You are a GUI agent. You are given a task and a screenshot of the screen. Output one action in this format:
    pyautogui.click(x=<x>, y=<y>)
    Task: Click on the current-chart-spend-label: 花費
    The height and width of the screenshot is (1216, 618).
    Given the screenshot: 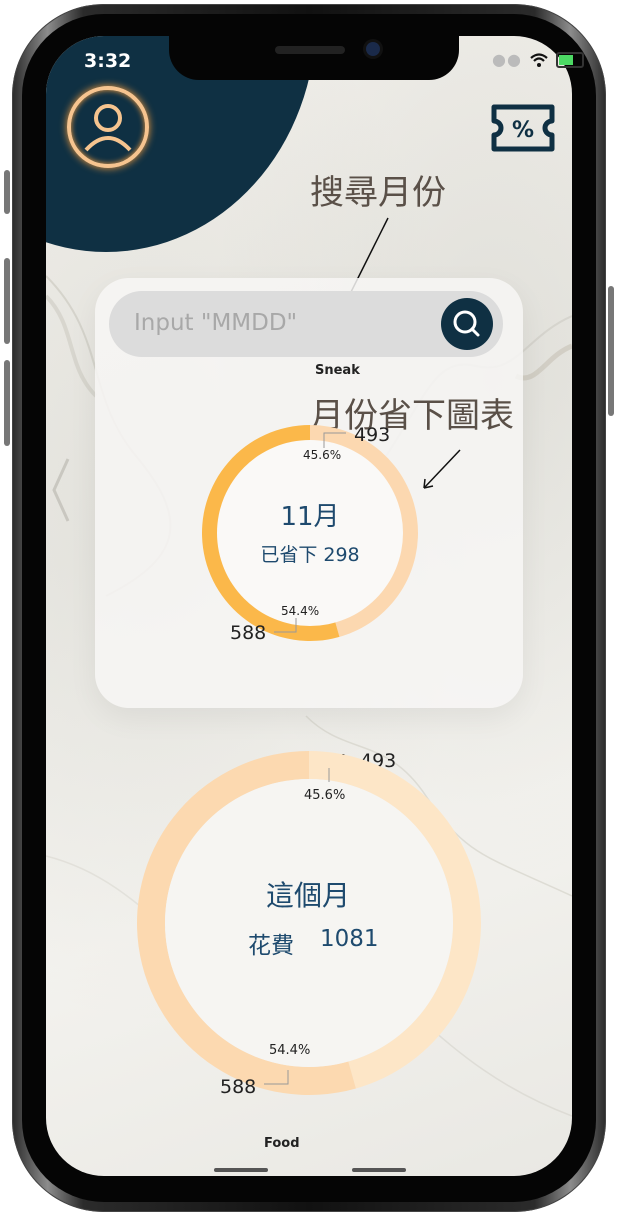 What is the action you would take?
    pyautogui.click(x=271, y=946)
    